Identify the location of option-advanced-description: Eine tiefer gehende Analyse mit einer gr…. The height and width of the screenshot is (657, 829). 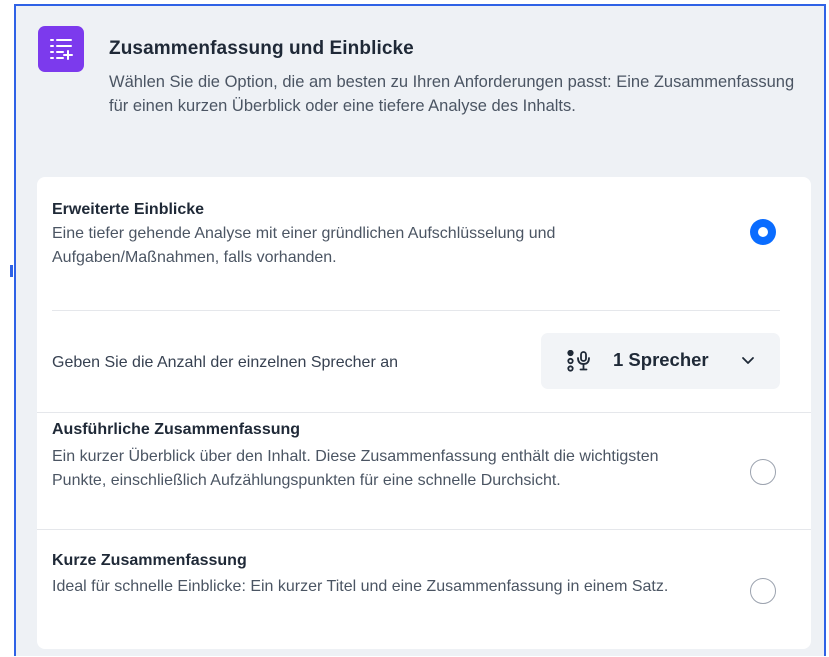
(304, 245).